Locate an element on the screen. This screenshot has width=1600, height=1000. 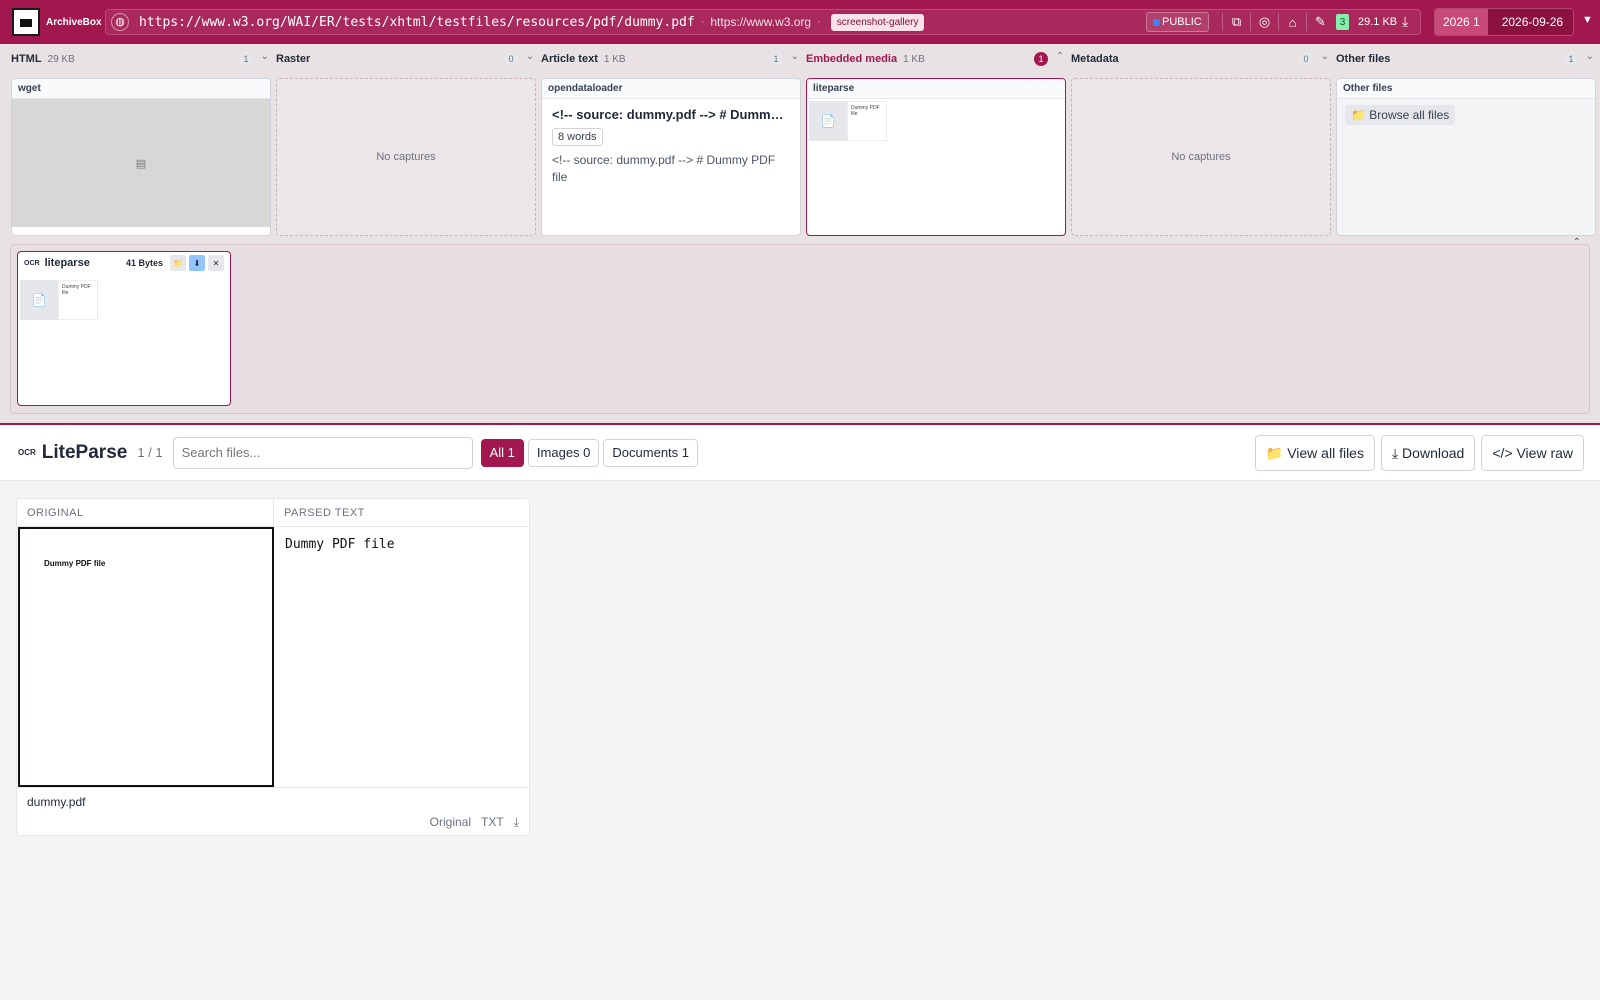
column-header: Raster 0 ⌄ is located at coordinates (406, 59).